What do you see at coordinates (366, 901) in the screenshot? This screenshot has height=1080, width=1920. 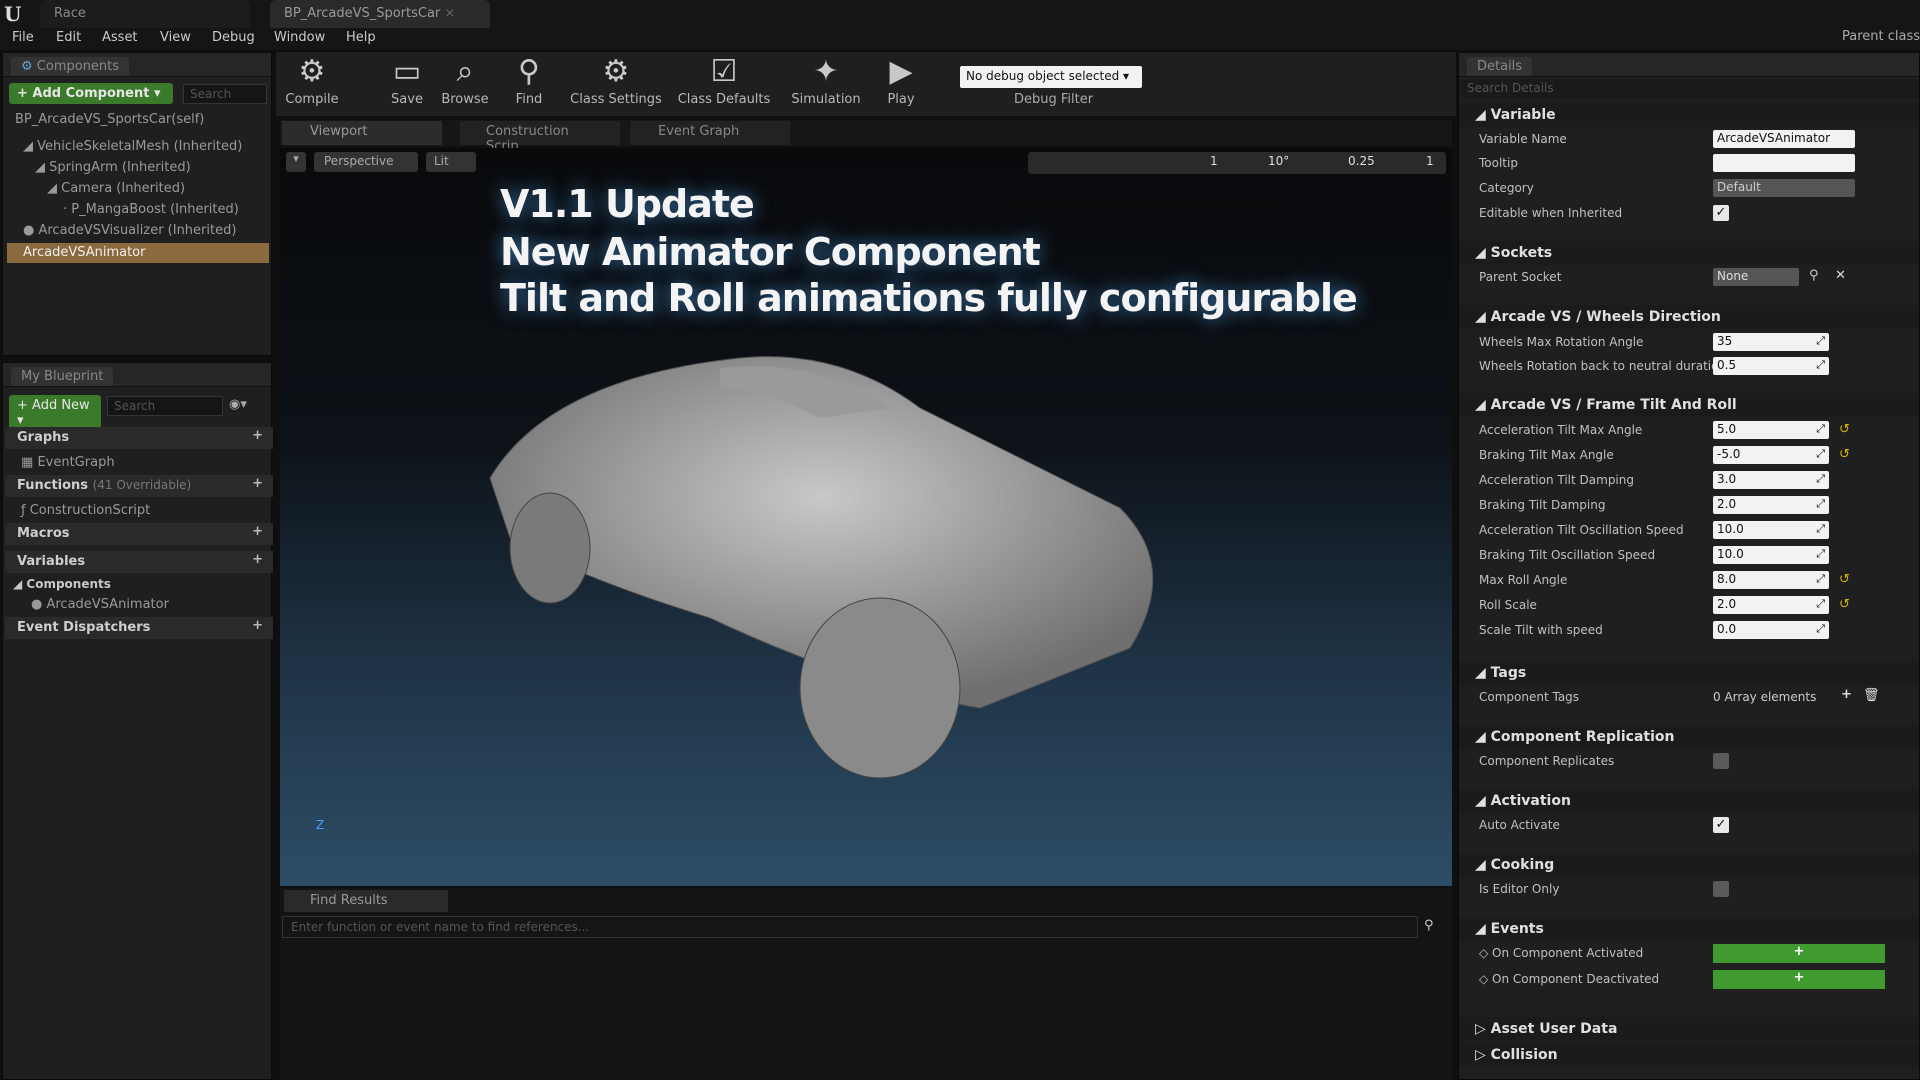 I see `tab-find-results: Find Results` at bounding box center [366, 901].